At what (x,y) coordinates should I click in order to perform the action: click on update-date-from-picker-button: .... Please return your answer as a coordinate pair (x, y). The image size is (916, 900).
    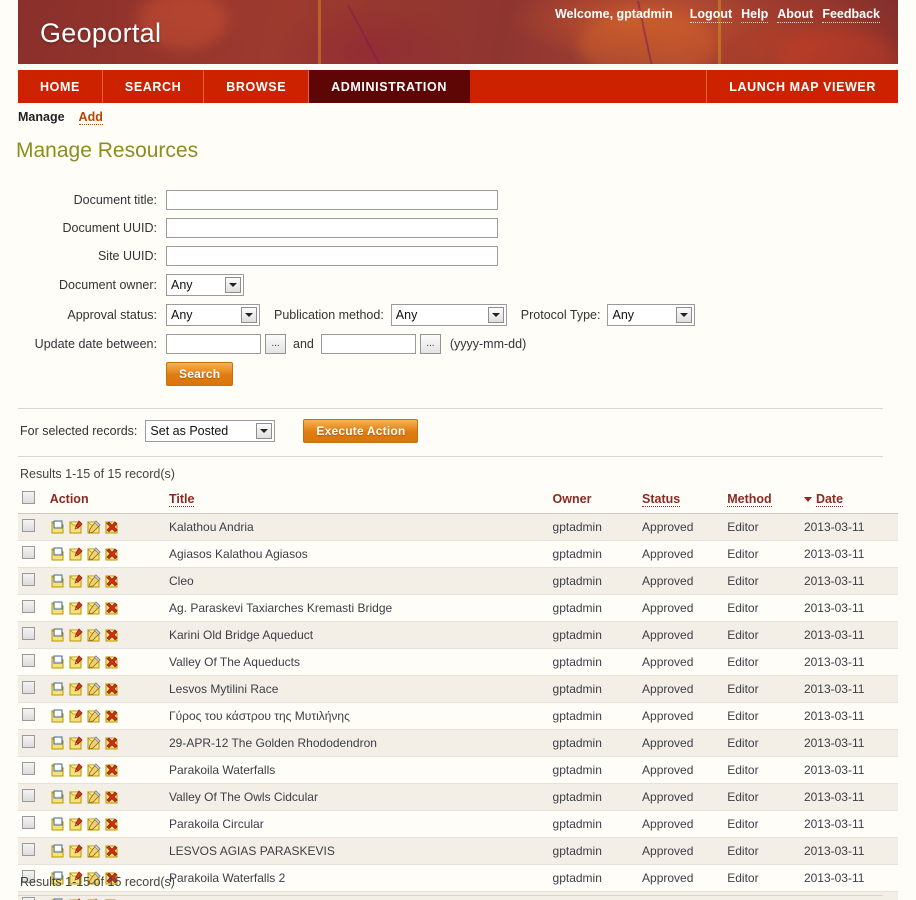
    Looking at the image, I should click on (275, 344).